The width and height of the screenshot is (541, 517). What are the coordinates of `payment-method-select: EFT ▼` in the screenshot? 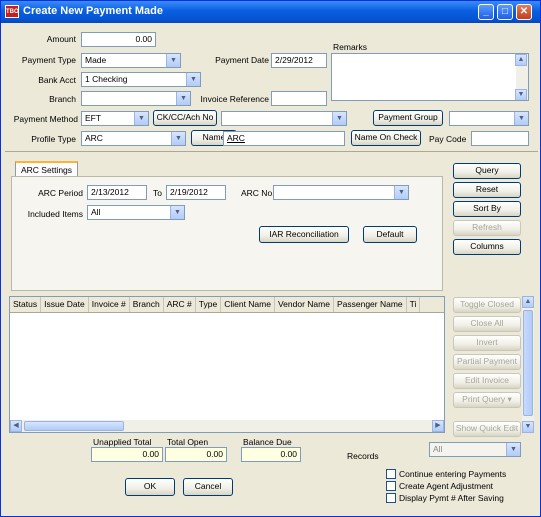 It's located at (115, 118).